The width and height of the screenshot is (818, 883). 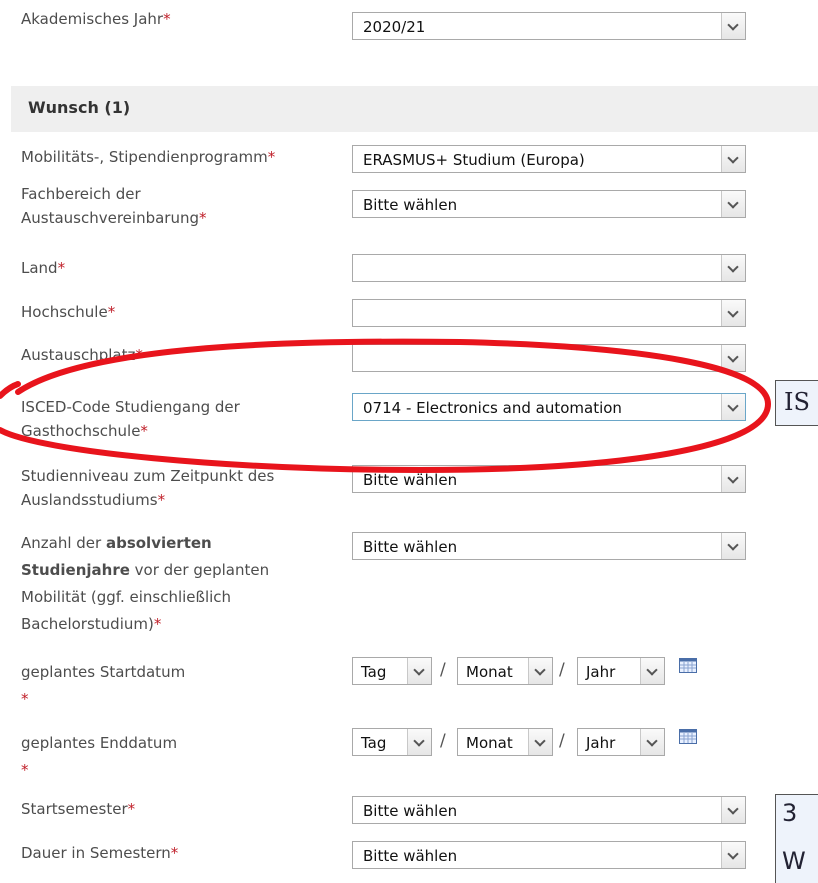 What do you see at coordinates (505, 671) in the screenshot?
I see `start-month-select: Monat` at bounding box center [505, 671].